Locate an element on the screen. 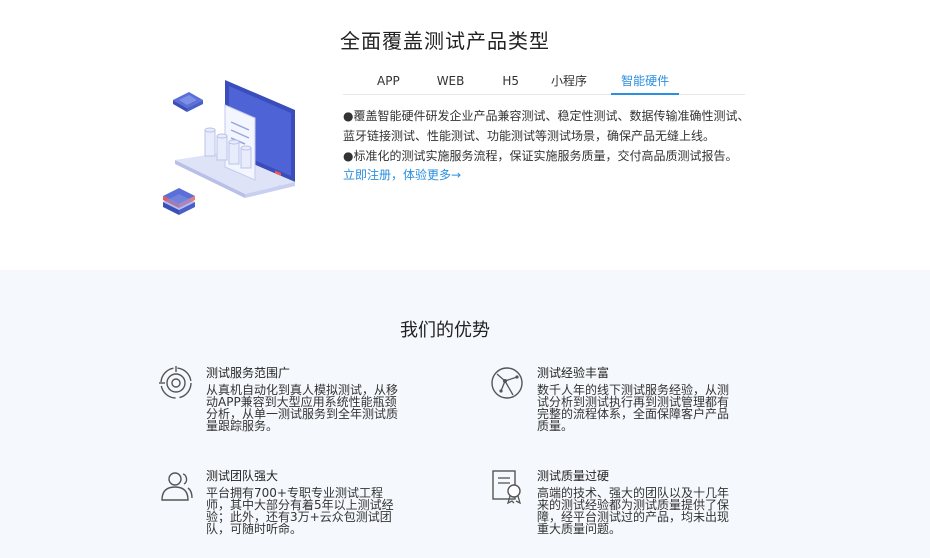 This screenshot has width=930, height=558. tab-app: APP is located at coordinates (388, 83).